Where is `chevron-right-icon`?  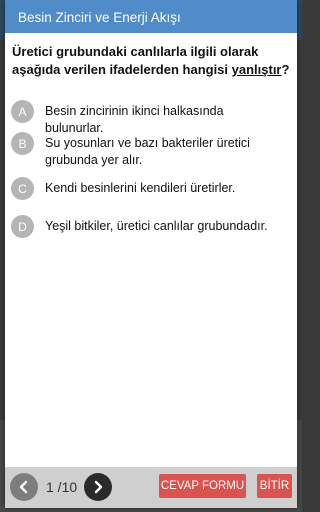 chevron-right-icon is located at coordinates (98, 487).